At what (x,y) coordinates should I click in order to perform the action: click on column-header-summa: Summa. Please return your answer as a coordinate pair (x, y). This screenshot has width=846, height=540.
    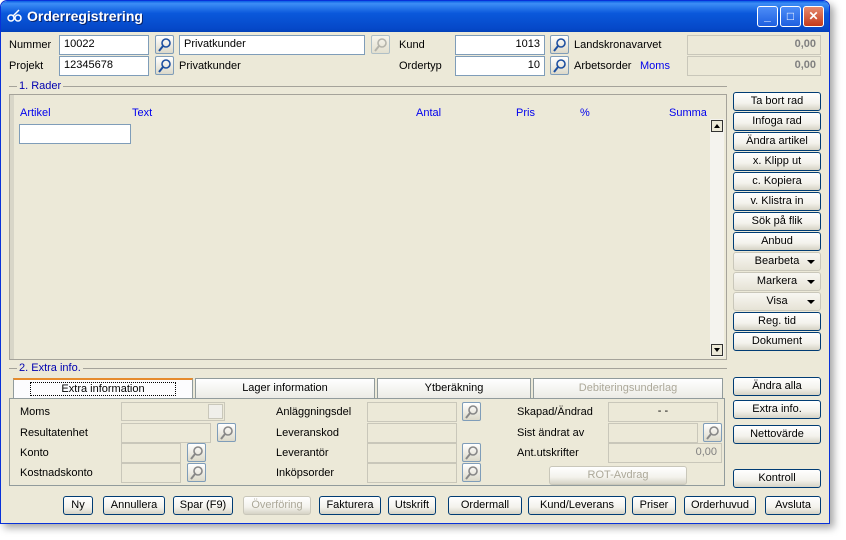
    Looking at the image, I should click on (688, 113).